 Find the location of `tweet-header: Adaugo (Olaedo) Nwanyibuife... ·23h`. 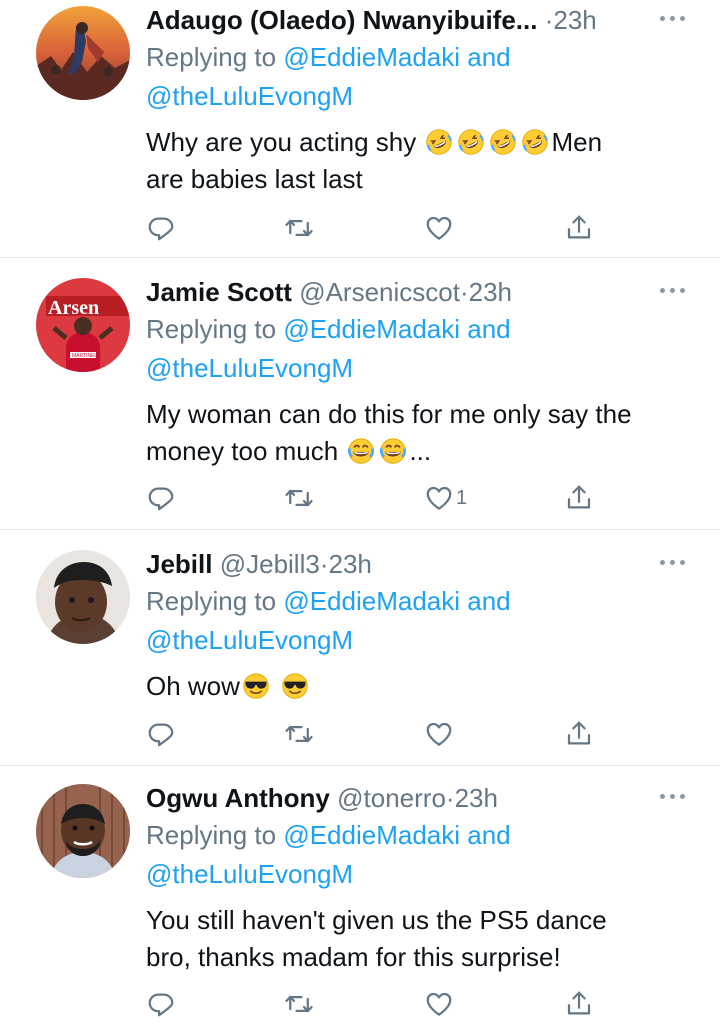

tweet-header: Adaugo (Olaedo) Nwanyibuife... ·23h is located at coordinates (393, 20).